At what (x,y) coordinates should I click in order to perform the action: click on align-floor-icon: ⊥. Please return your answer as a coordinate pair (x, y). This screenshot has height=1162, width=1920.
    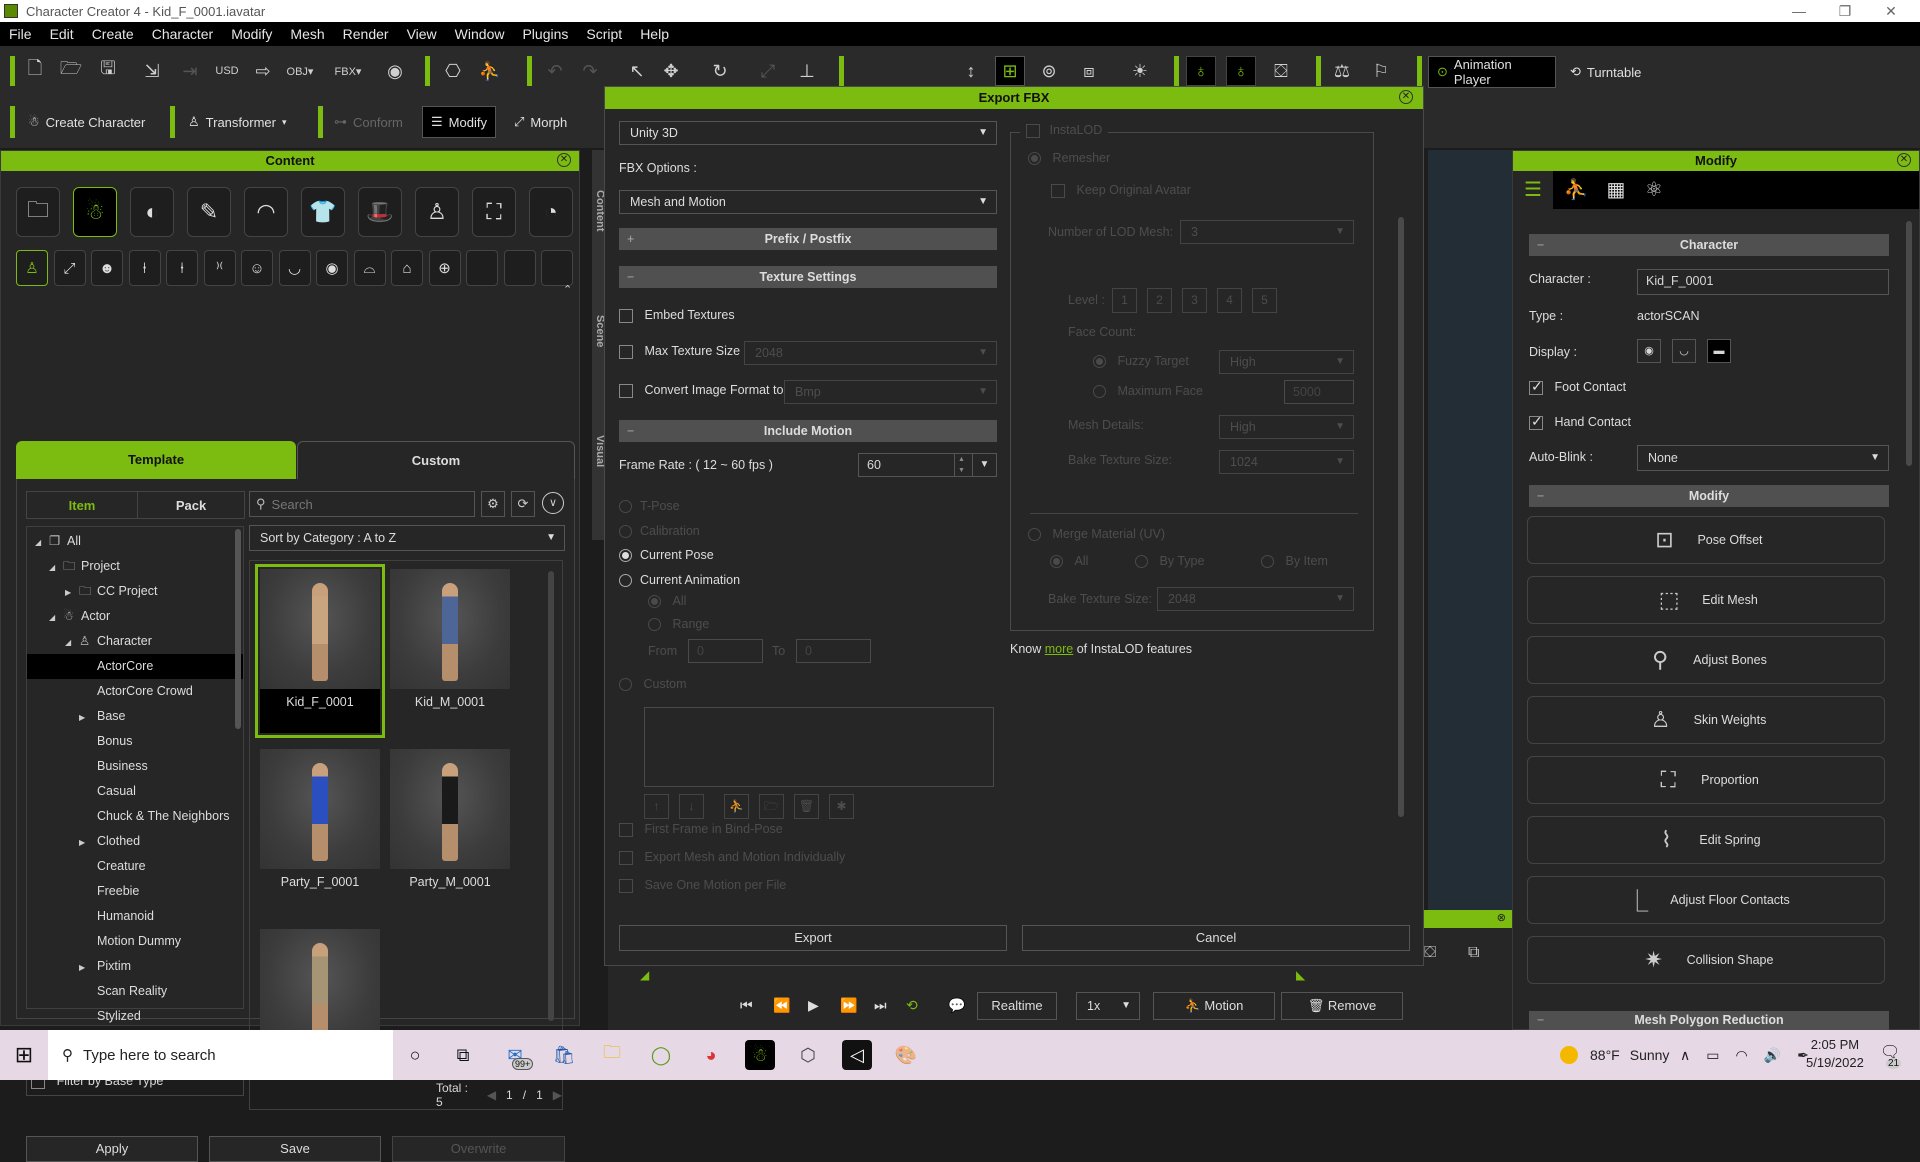
    Looking at the image, I should click on (807, 71).